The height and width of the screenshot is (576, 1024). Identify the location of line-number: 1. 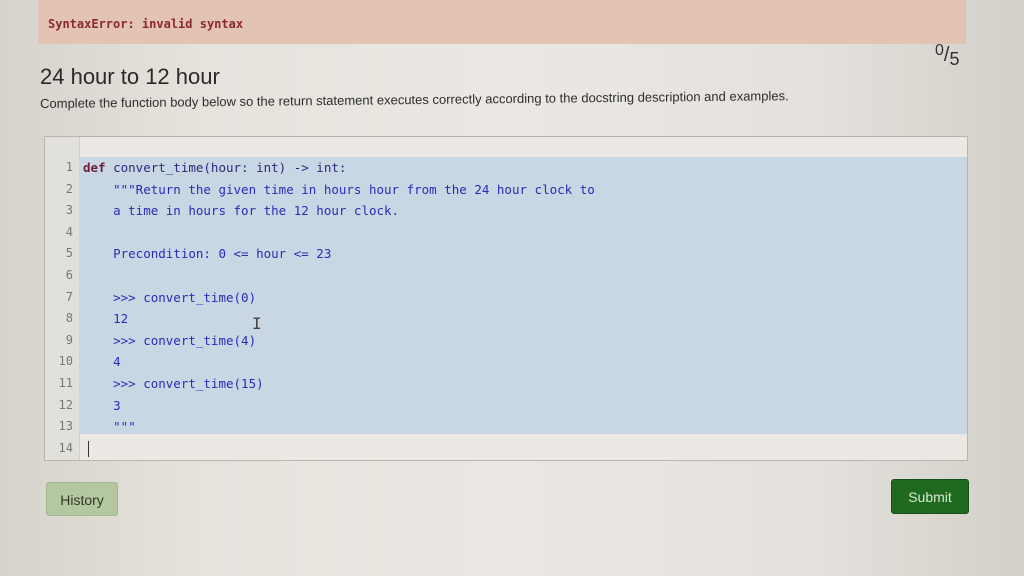
(69, 167).